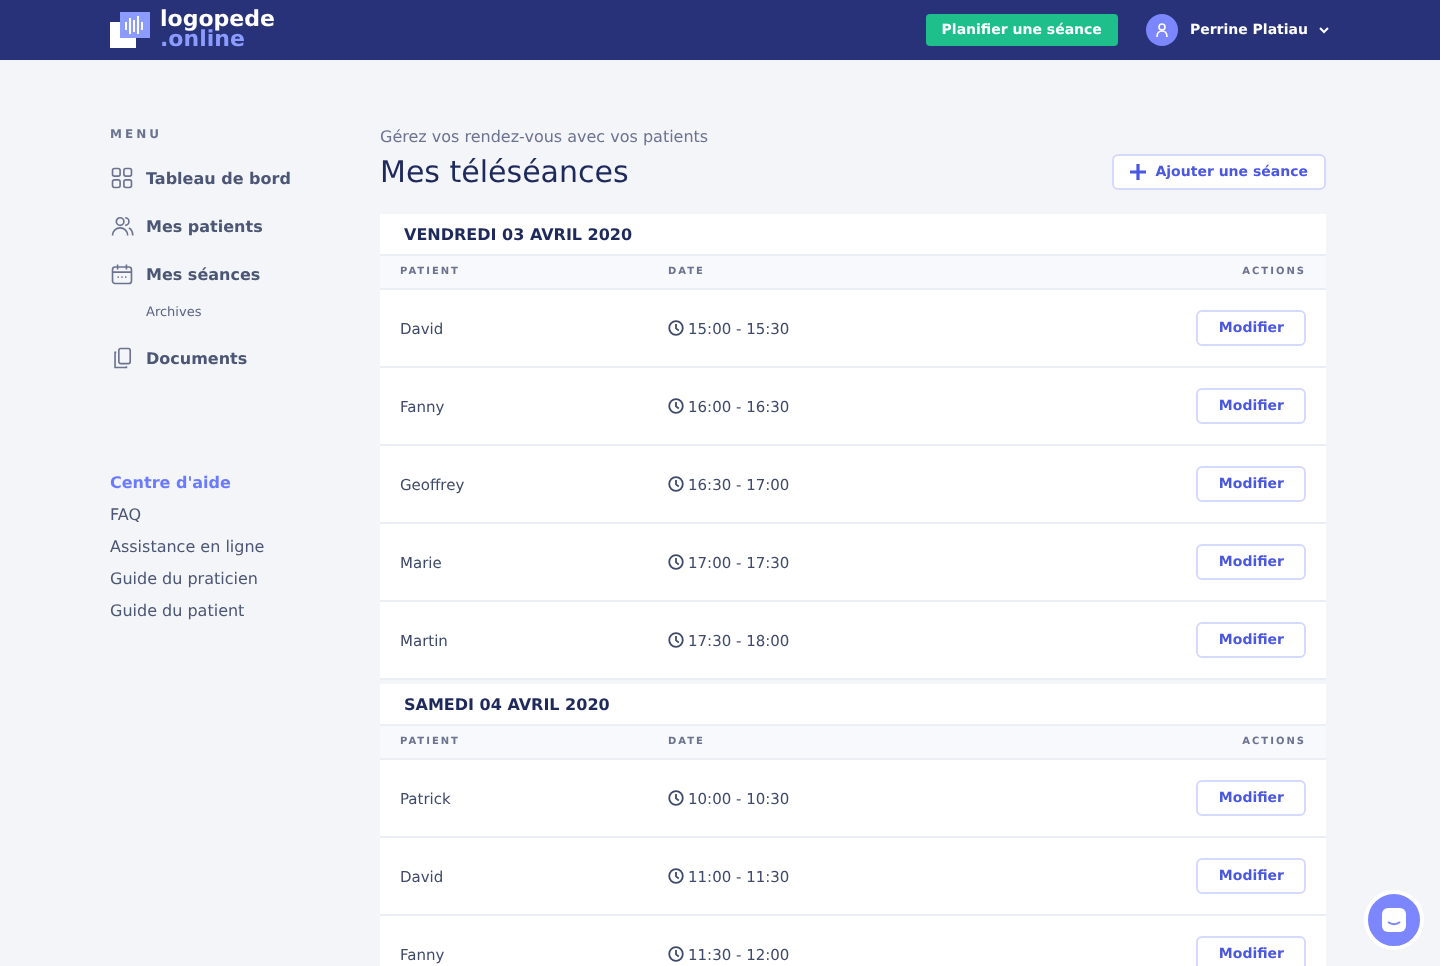 The width and height of the screenshot is (1440, 966). I want to click on nav-label: Mes patients, so click(204, 226).